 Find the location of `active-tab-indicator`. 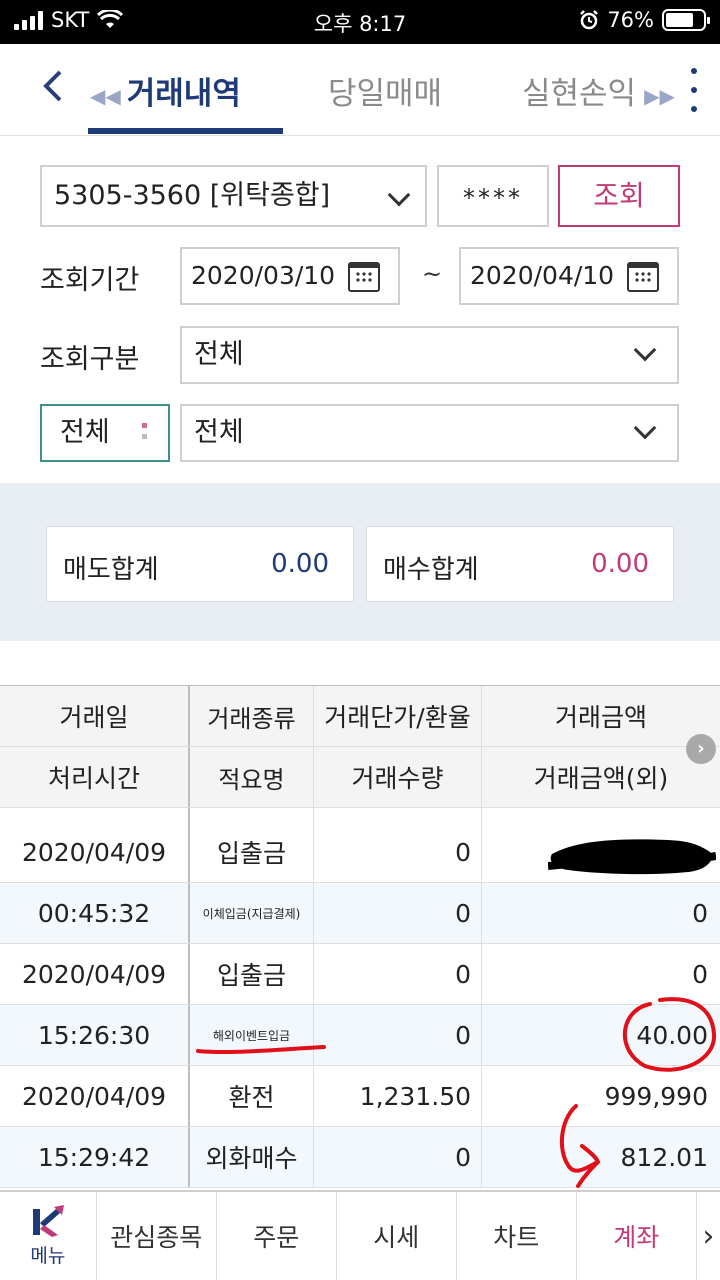

active-tab-indicator is located at coordinates (185, 131).